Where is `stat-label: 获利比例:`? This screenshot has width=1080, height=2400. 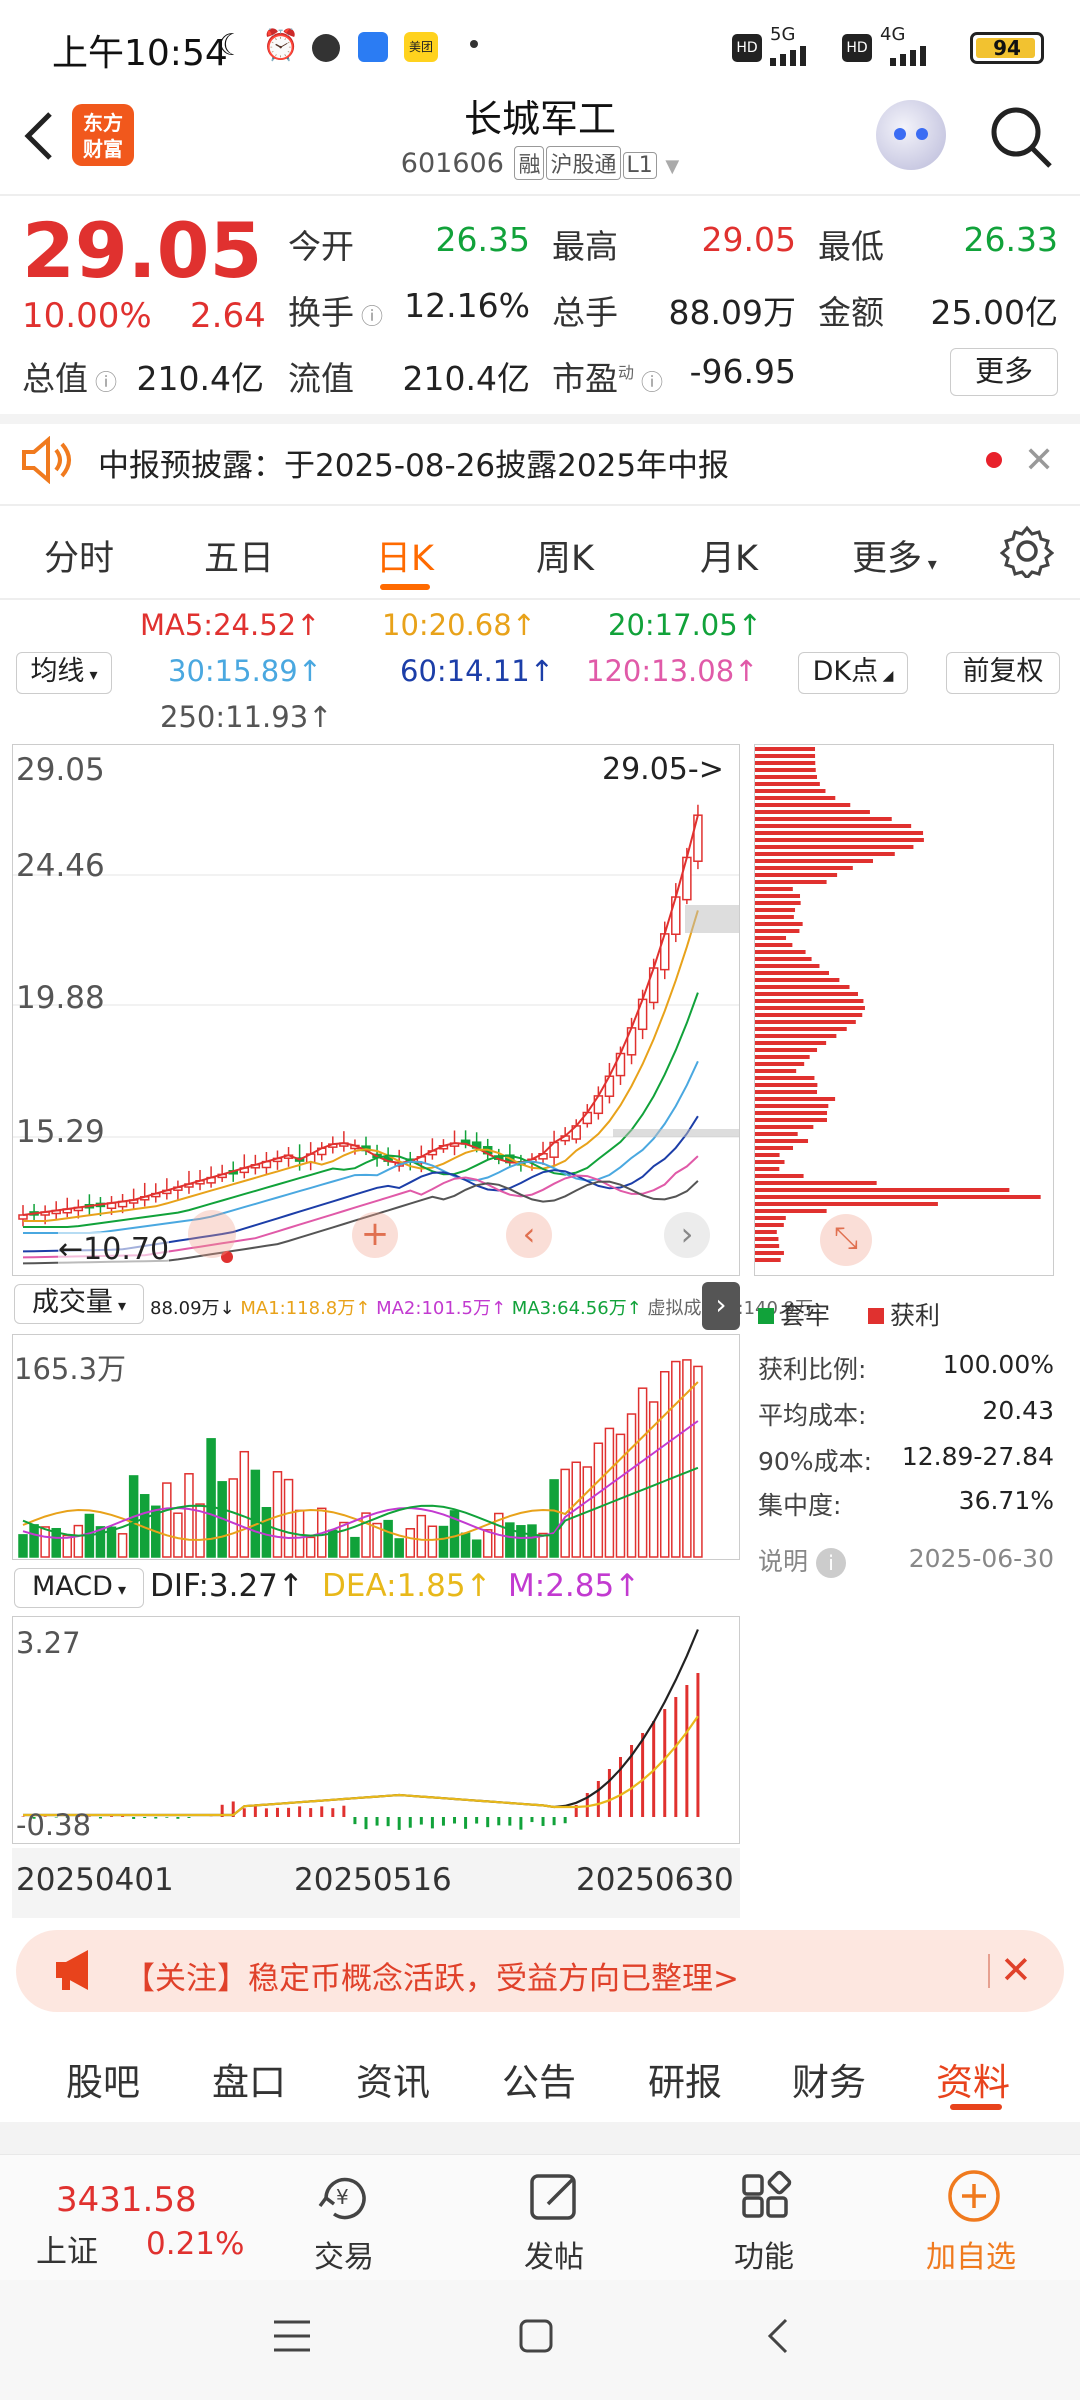
stat-label: 获利比例: is located at coordinates (812, 1369).